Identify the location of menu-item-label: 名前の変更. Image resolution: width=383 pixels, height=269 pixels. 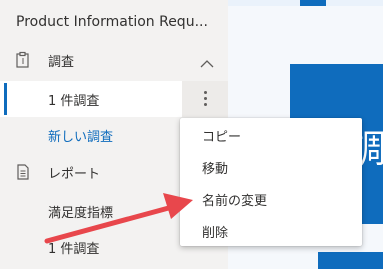
(235, 201).